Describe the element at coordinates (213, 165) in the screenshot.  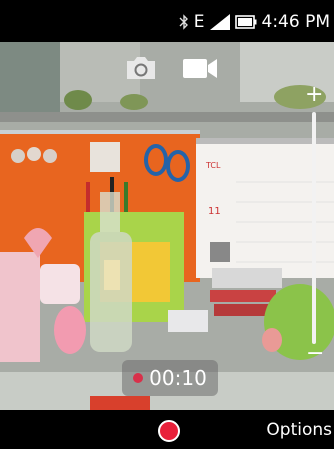
I see `svg-text: TCL` at that location.